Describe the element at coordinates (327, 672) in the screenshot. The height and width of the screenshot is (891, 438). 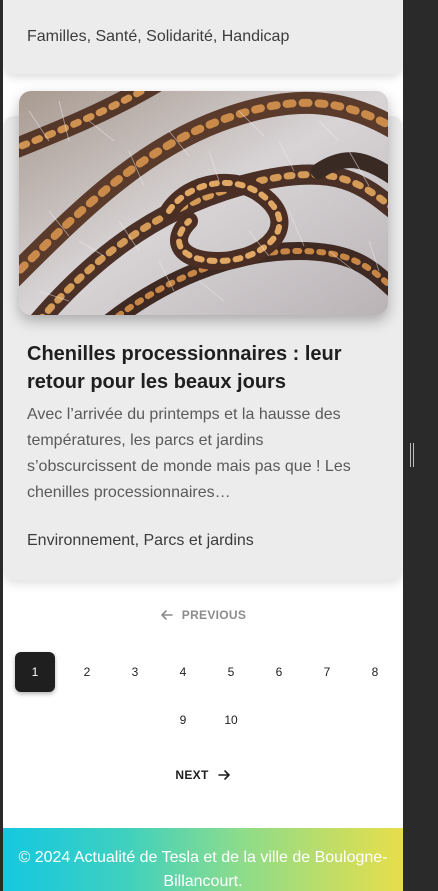
I see `page-button-7: 7` at that location.